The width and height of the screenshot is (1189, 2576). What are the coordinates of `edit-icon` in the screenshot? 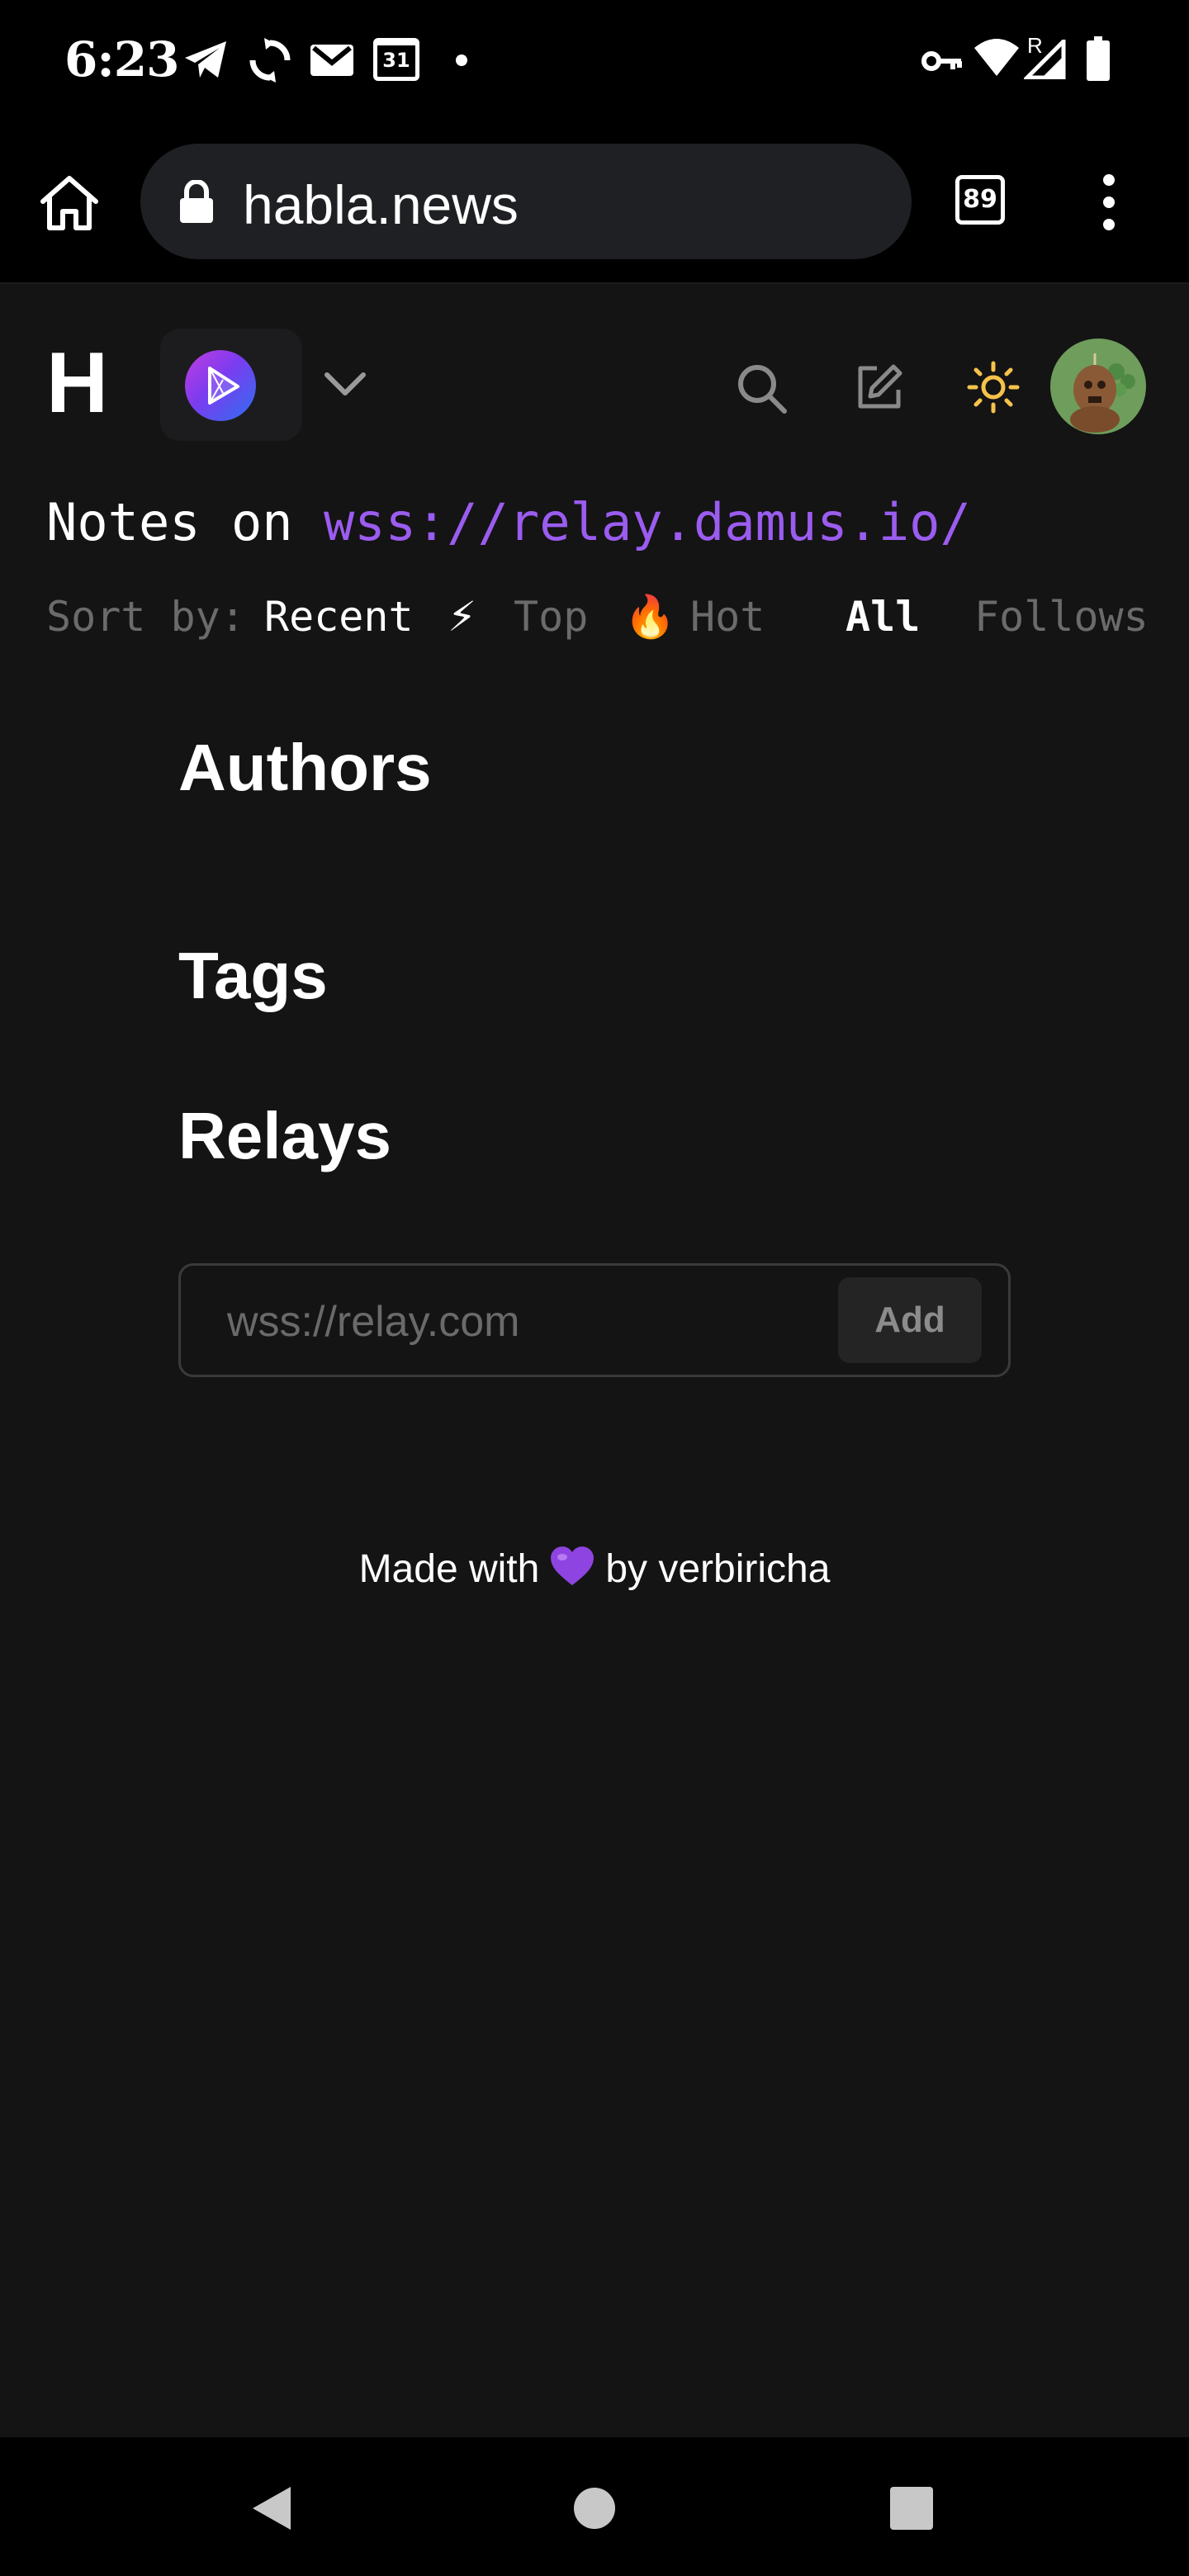 It's located at (879, 387).